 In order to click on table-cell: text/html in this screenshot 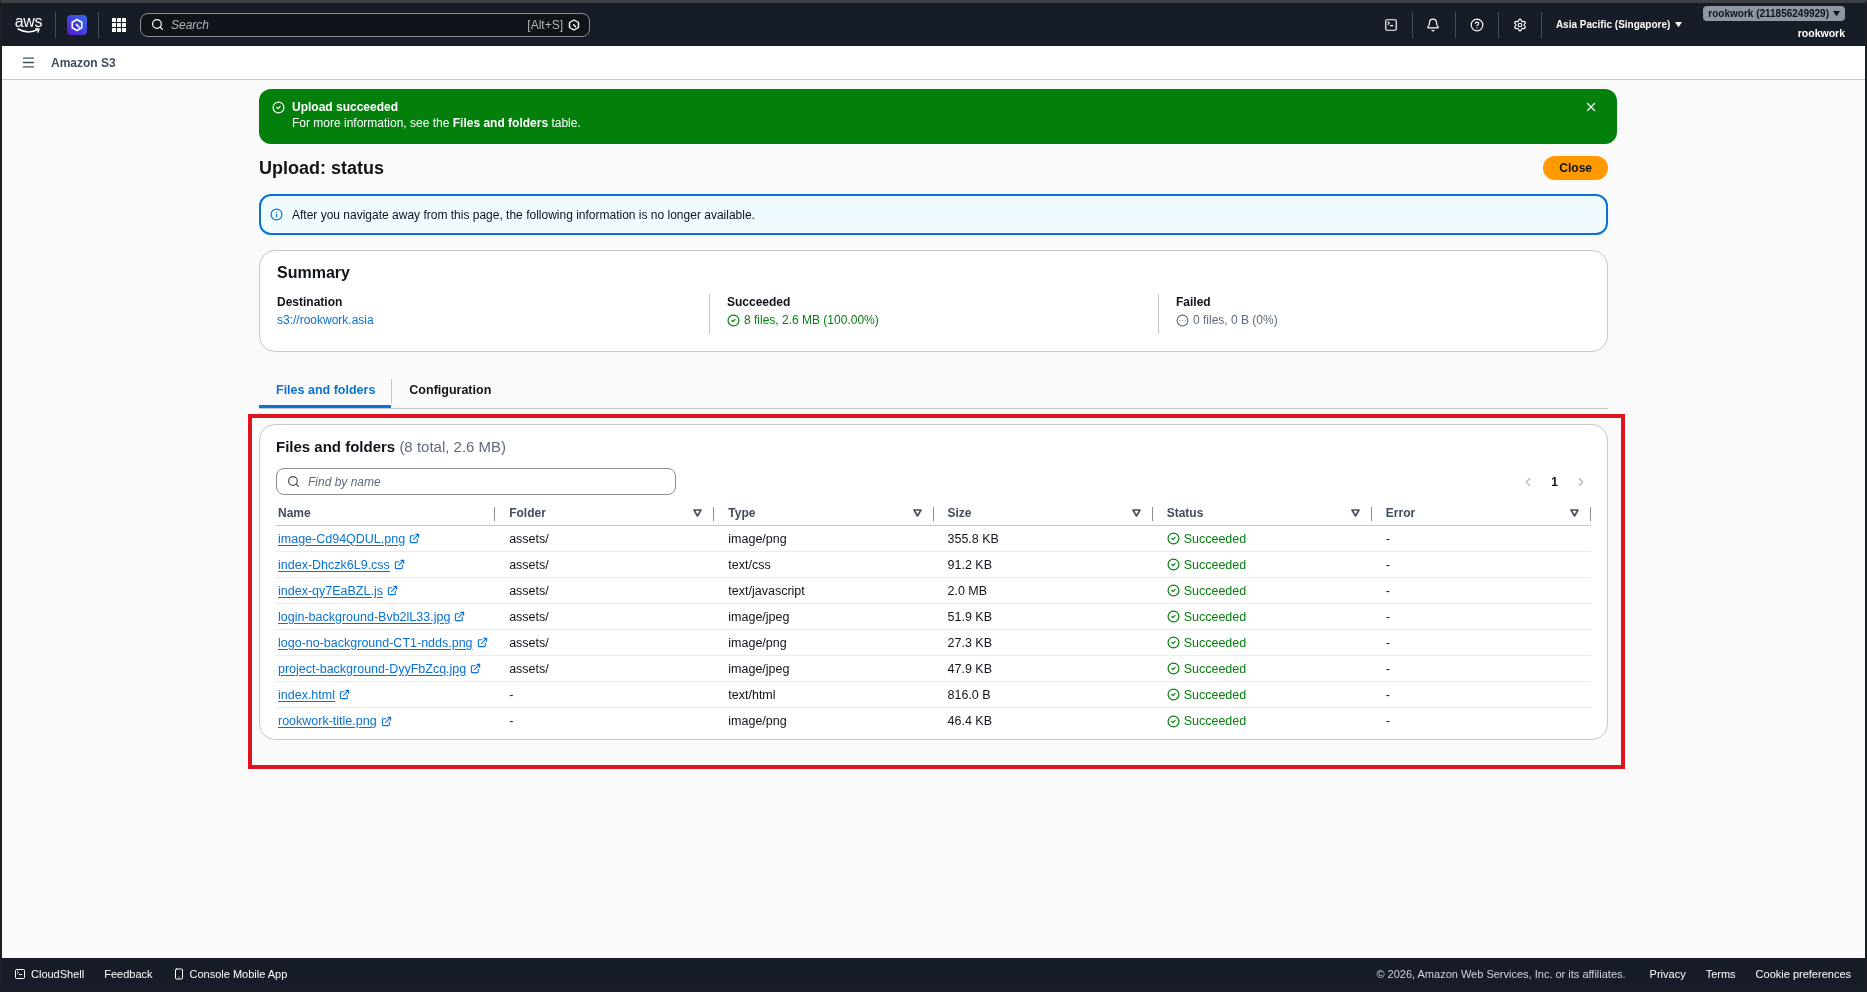, I will do `click(752, 694)`.